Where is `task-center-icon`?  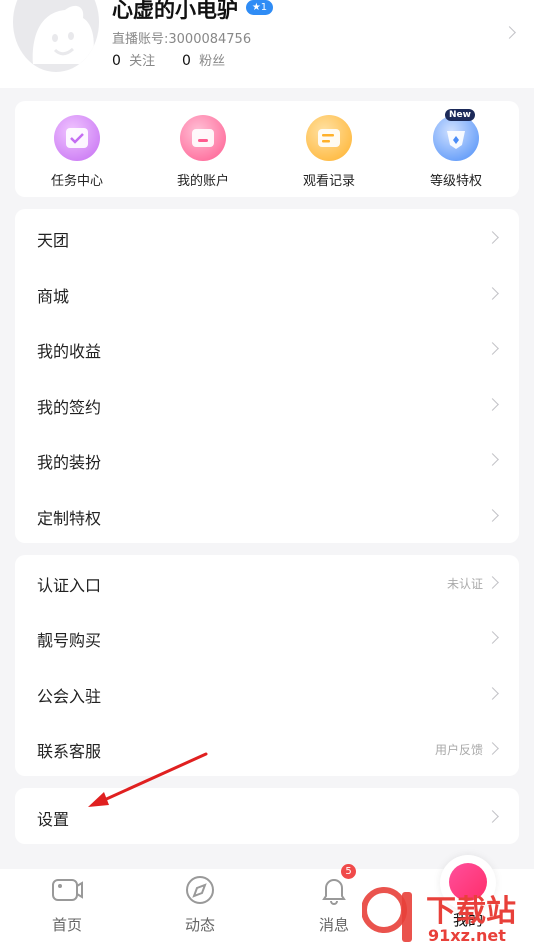
task-center-icon is located at coordinates (77, 138).